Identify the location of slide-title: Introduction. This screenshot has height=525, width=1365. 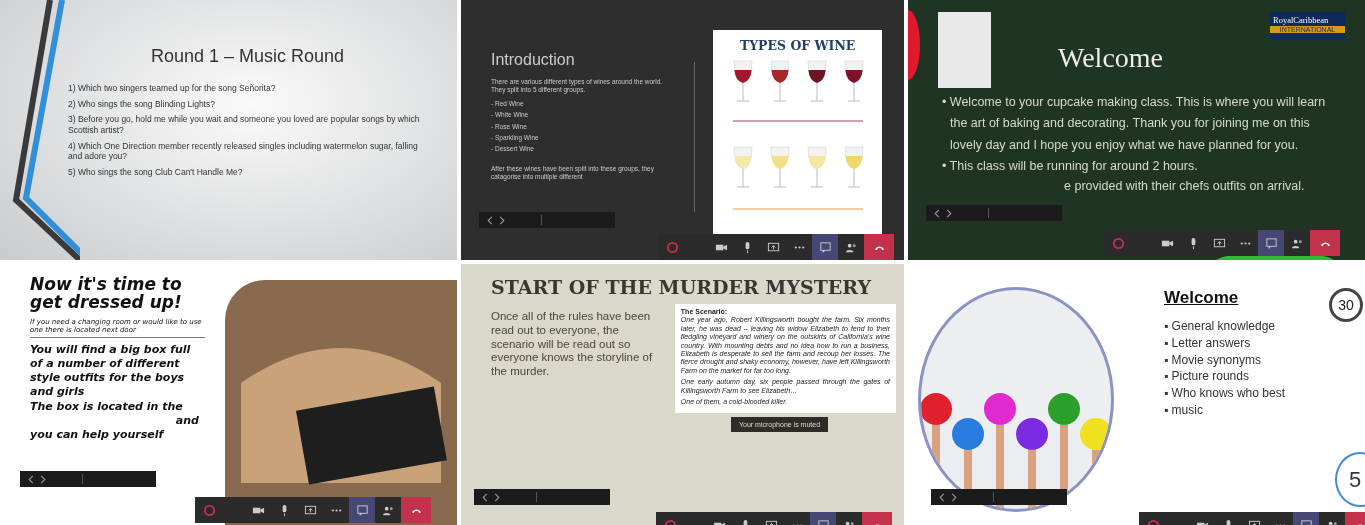
(533, 60).